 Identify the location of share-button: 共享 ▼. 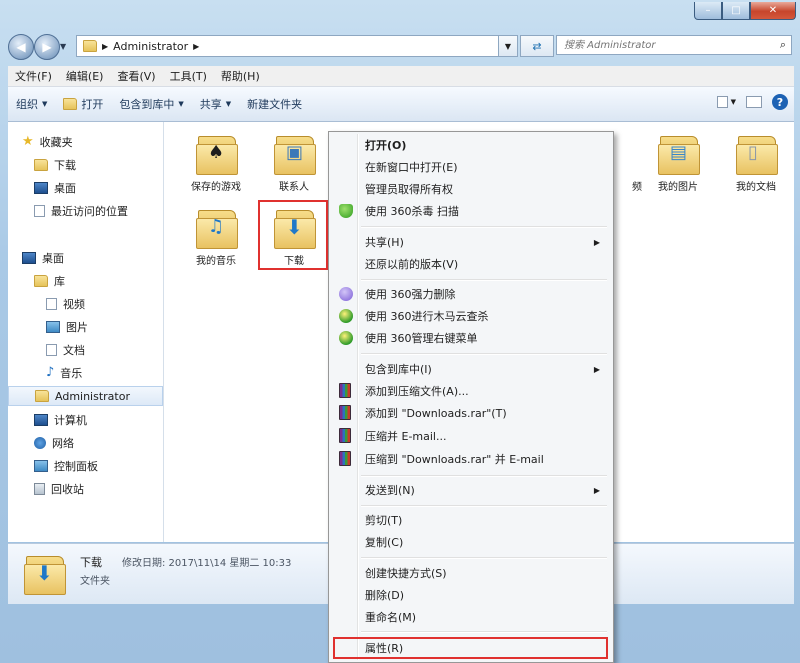
(215, 104).